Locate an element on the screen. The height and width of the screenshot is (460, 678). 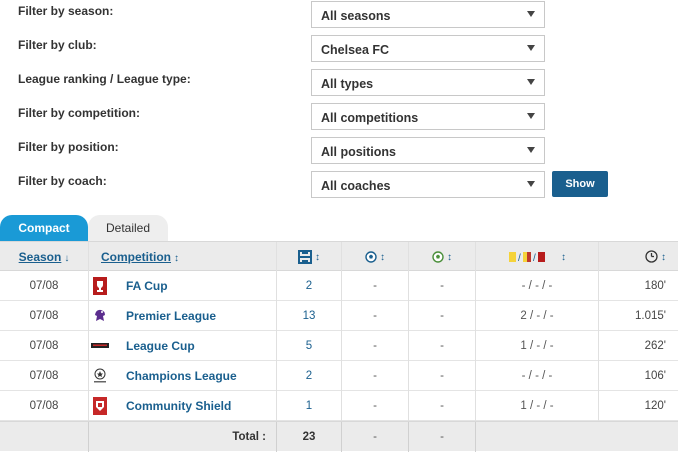
competition-sort-link: Competition is located at coordinates (136, 257).